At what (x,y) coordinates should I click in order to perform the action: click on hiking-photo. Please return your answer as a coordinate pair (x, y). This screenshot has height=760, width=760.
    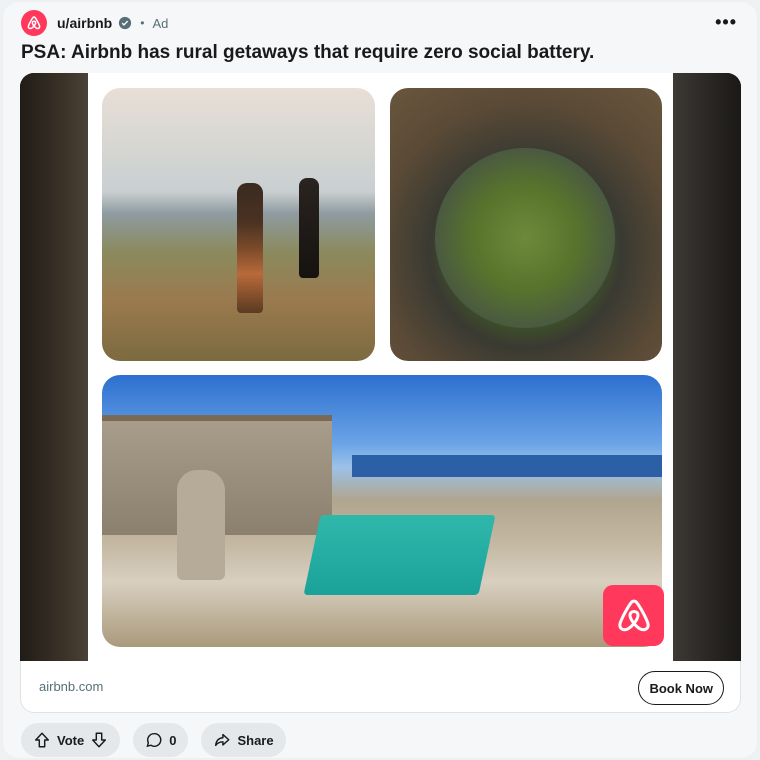
    Looking at the image, I should click on (238, 224).